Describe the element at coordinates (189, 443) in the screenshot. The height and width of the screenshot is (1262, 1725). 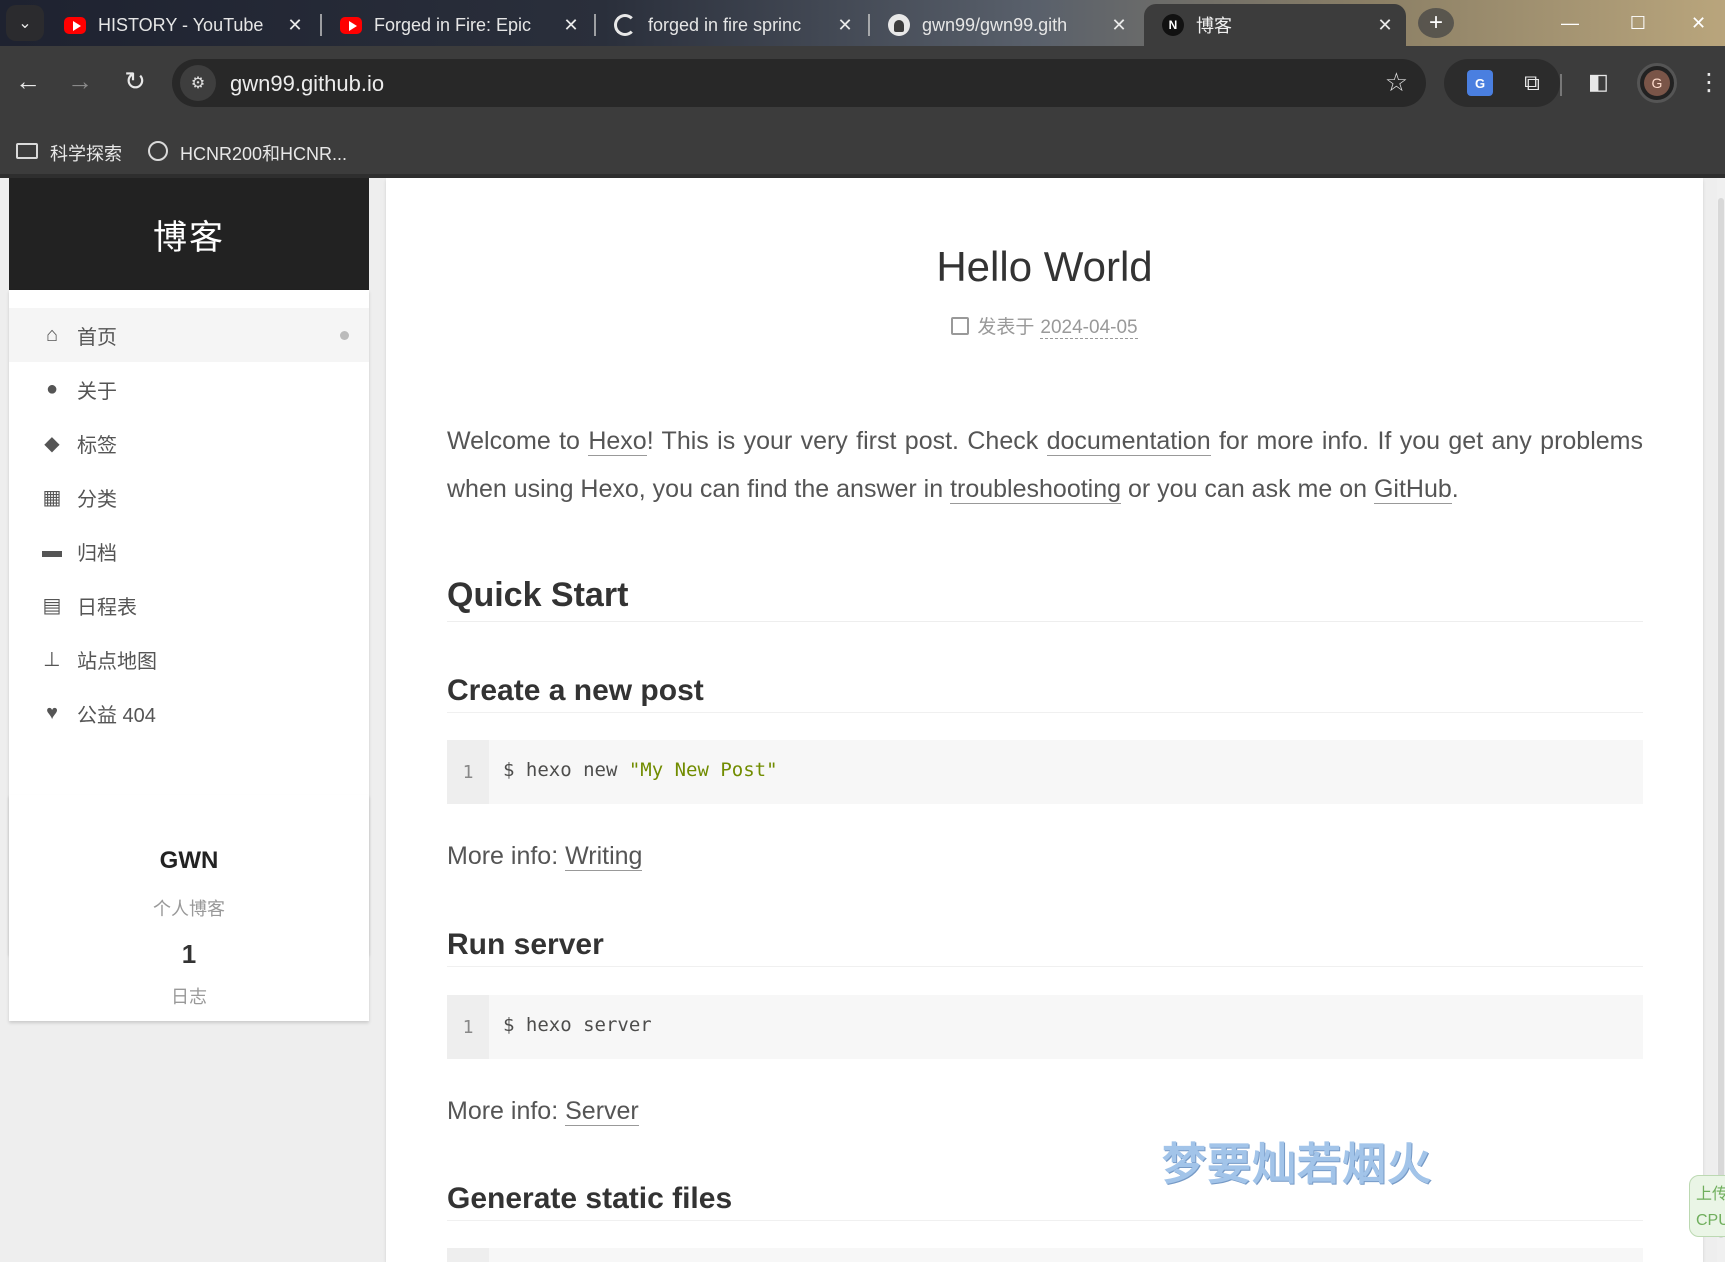
I see `menu-item-tags: ◆ 标签` at that location.